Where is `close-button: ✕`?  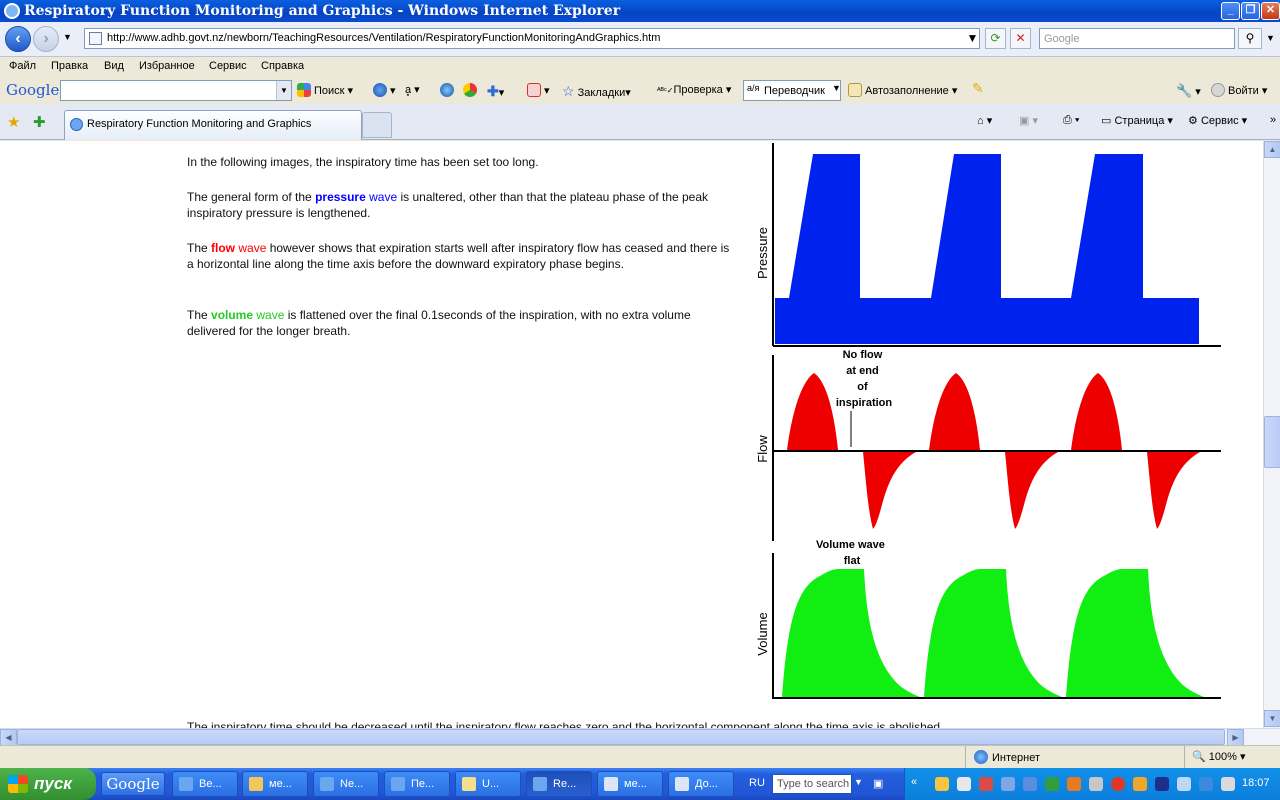 close-button: ✕ is located at coordinates (1270, 11).